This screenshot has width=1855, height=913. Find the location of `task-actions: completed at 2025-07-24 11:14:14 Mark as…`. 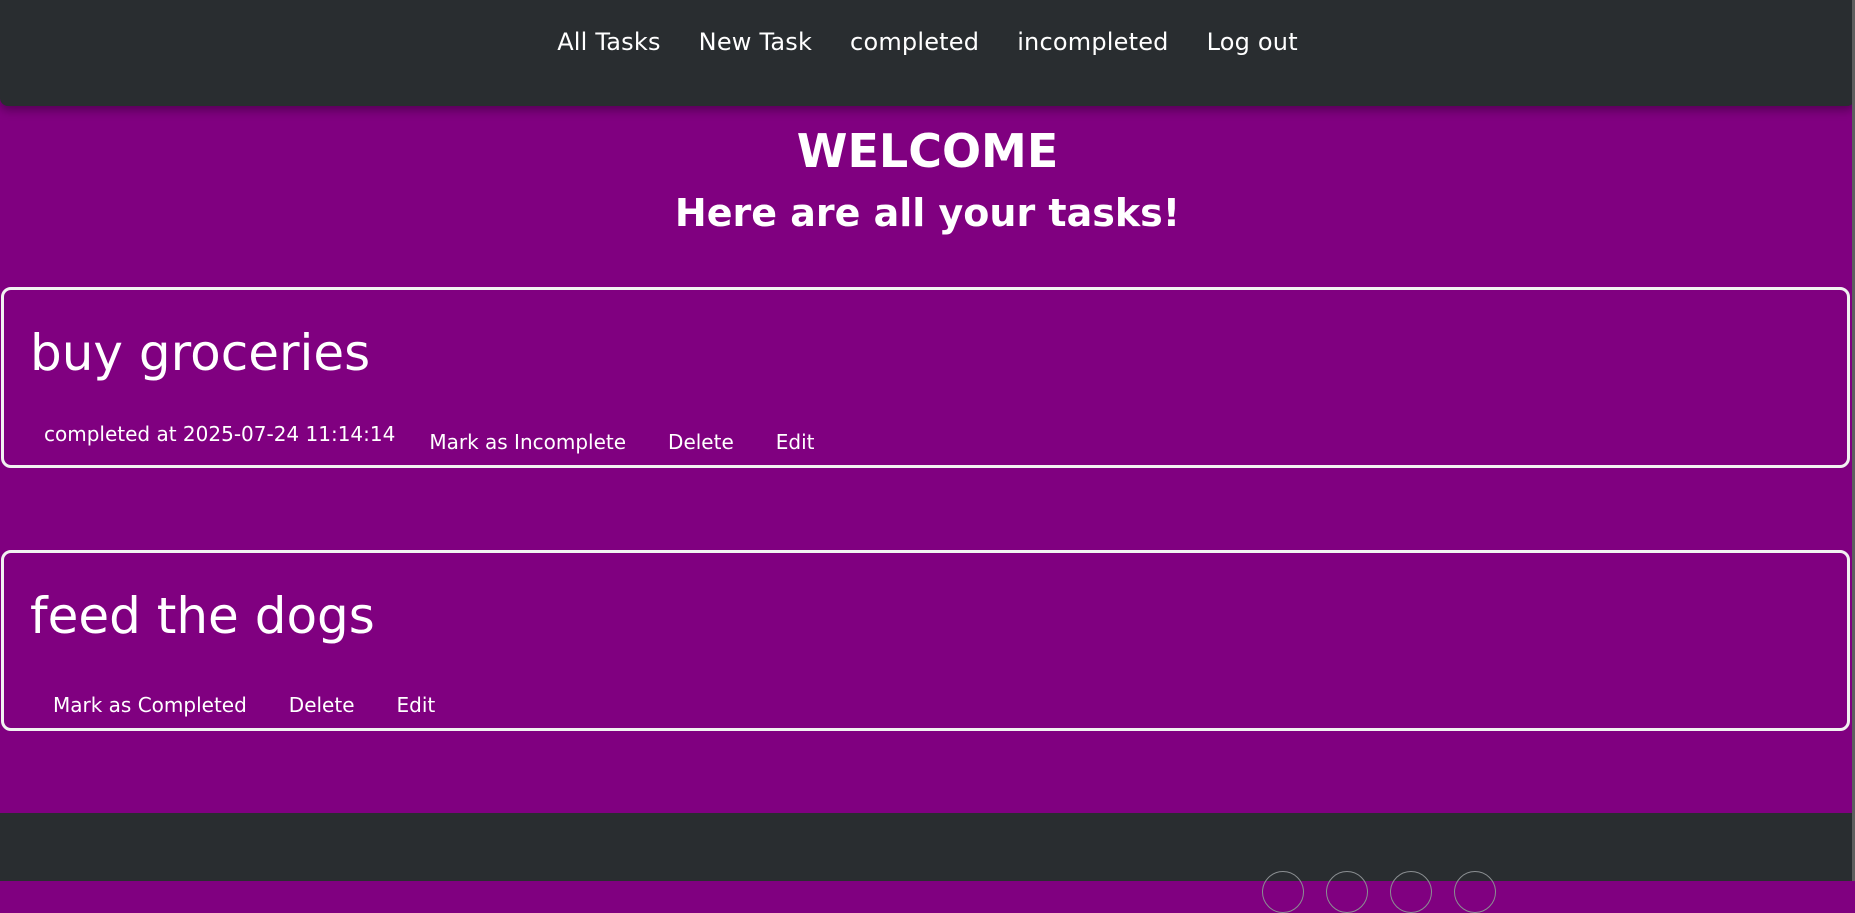

task-actions: completed at 2025-07-24 11:14:14 Mark as… is located at coordinates (429, 438).